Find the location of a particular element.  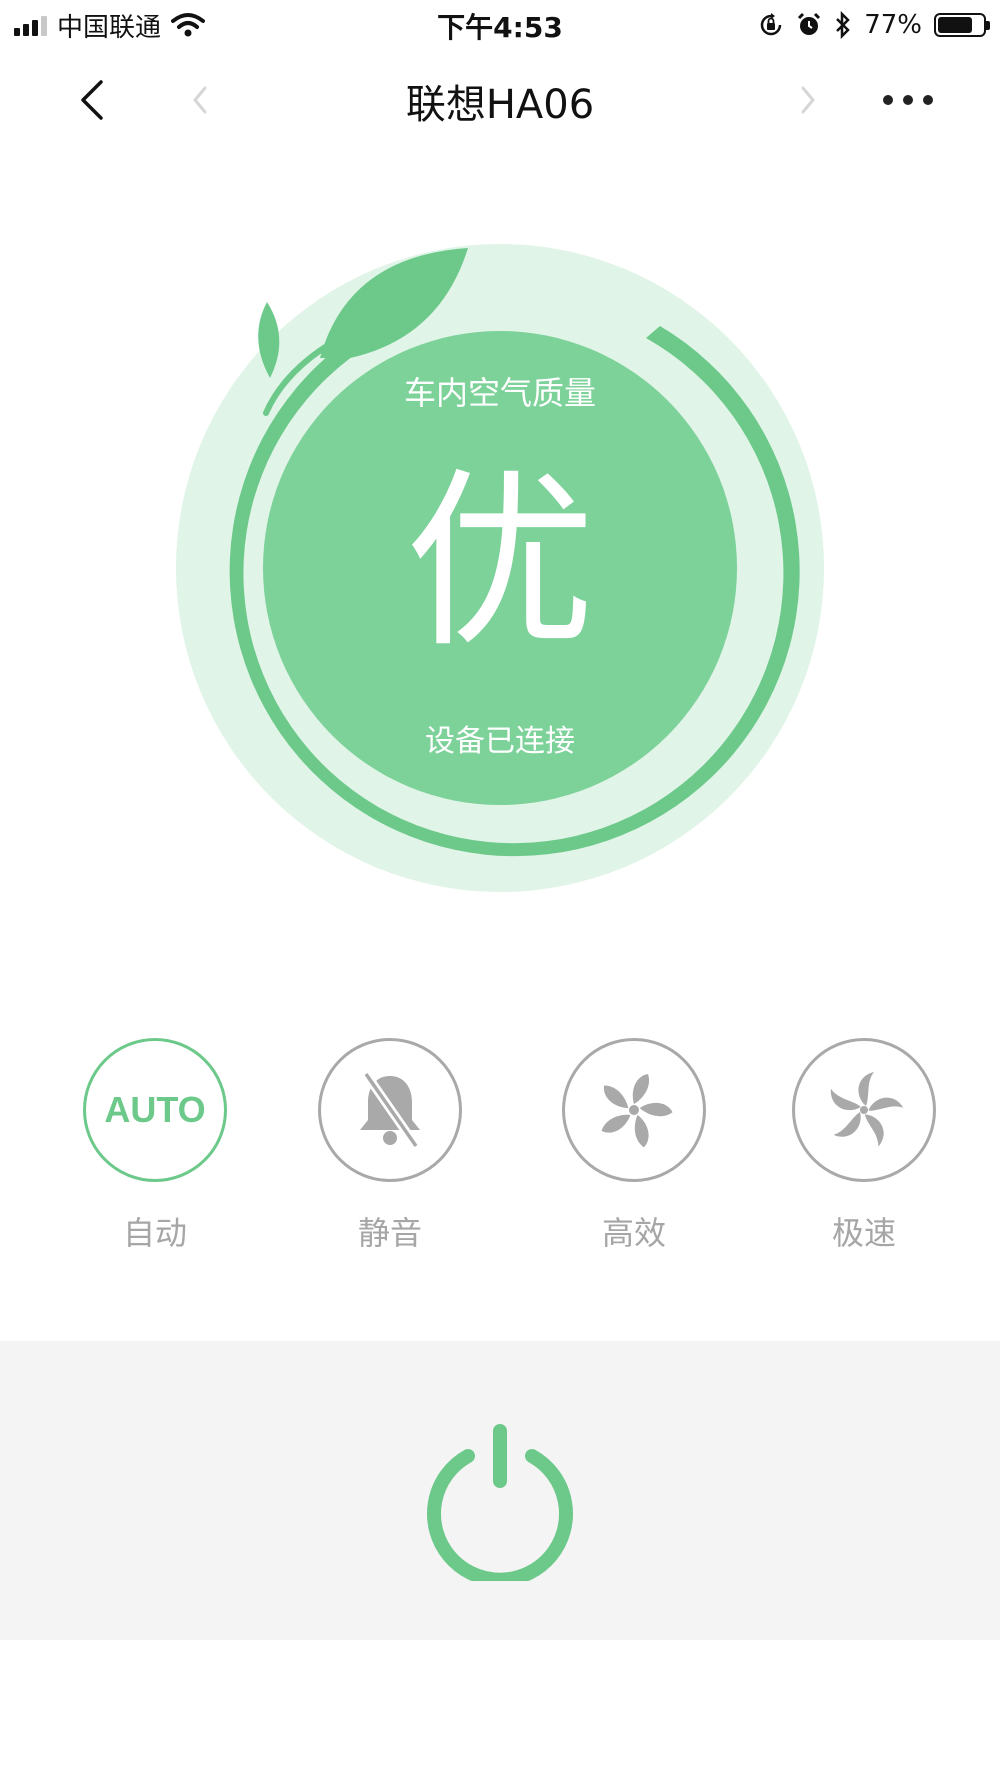

air-quality-value: 优 is located at coordinates (499, 562).